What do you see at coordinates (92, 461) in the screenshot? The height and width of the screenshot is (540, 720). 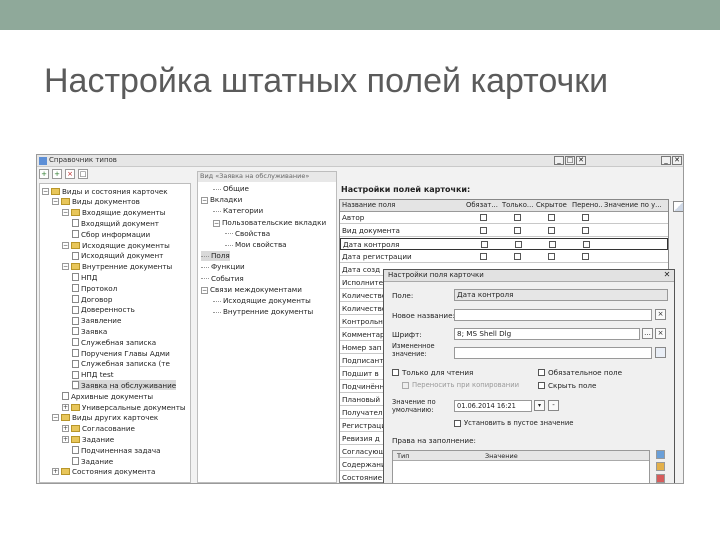 I see `tree-item: Задание` at bounding box center [92, 461].